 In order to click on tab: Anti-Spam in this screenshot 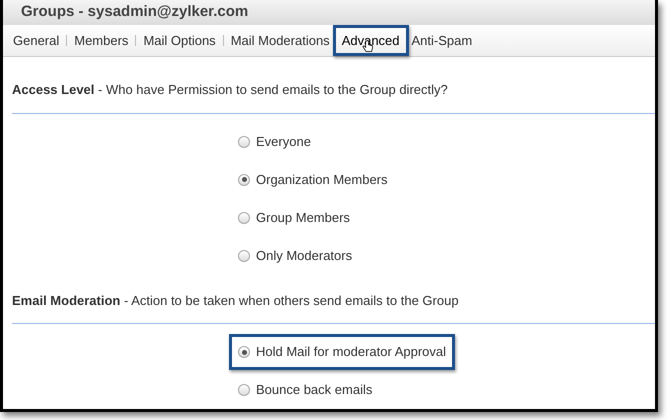, I will do `click(442, 40)`.